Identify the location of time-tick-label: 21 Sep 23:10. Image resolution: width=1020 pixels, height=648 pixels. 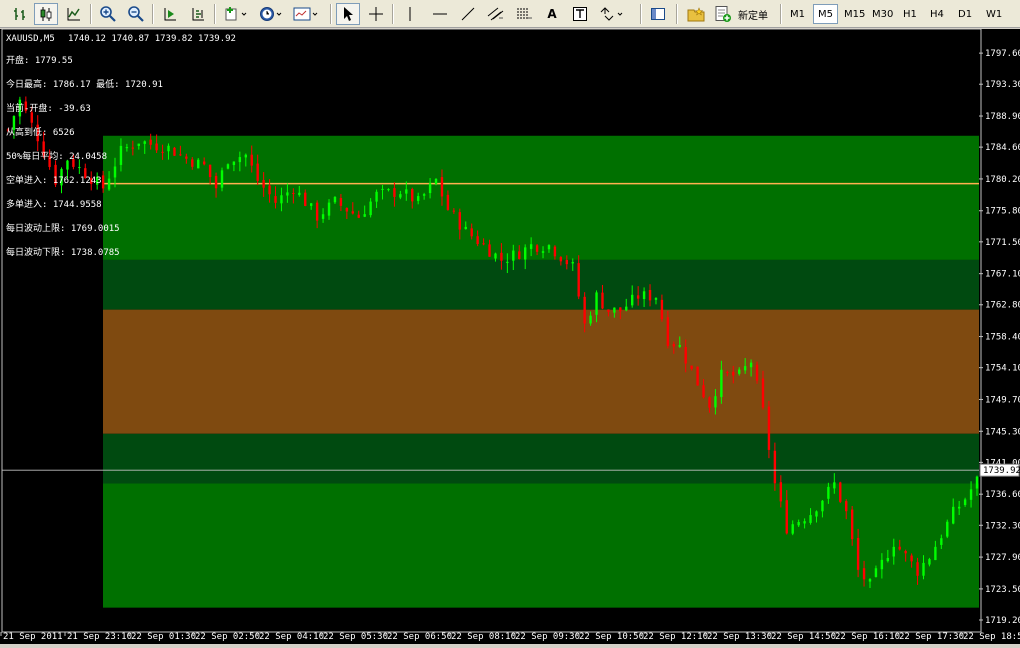
(99, 637).